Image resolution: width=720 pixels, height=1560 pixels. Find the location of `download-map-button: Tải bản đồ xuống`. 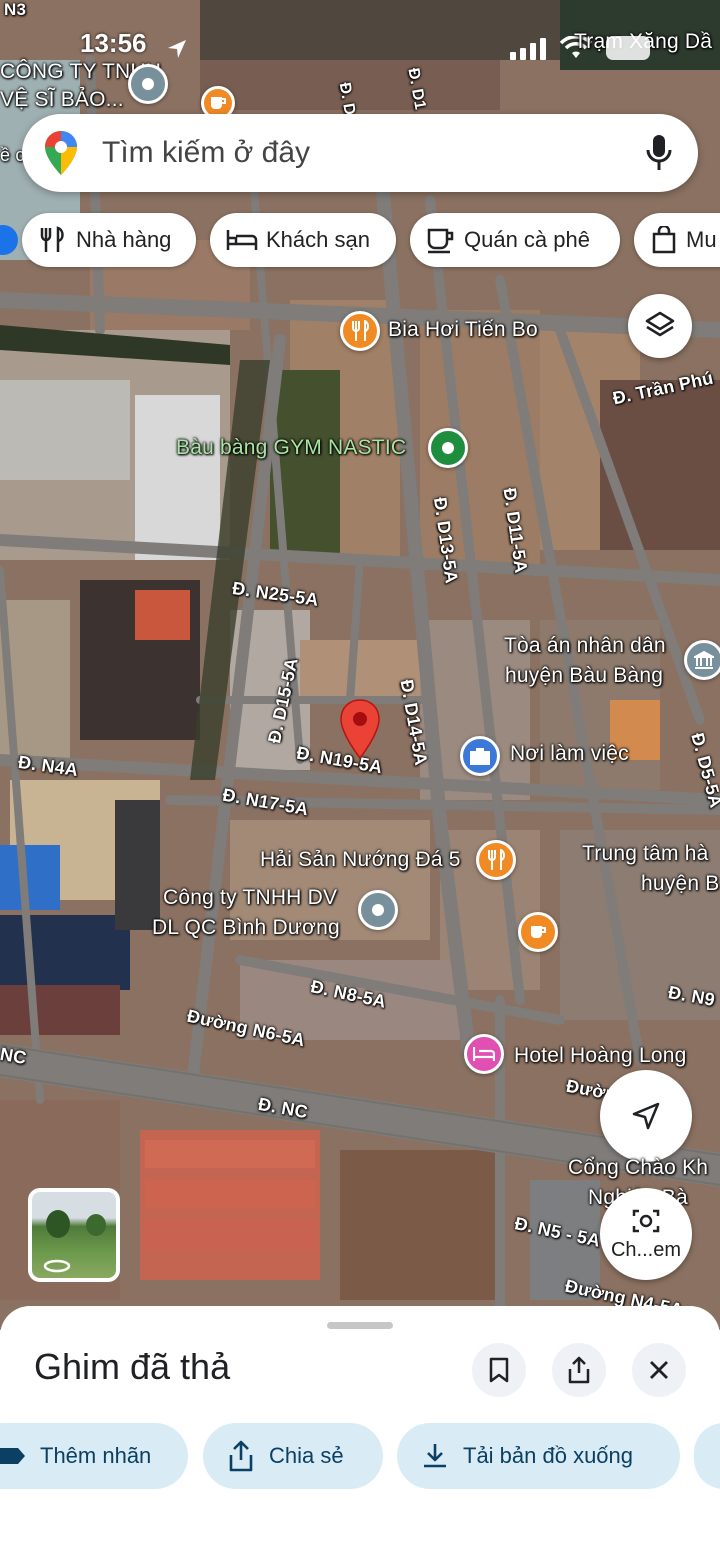

download-map-button: Tải bản đồ xuống is located at coordinates (538, 1456).